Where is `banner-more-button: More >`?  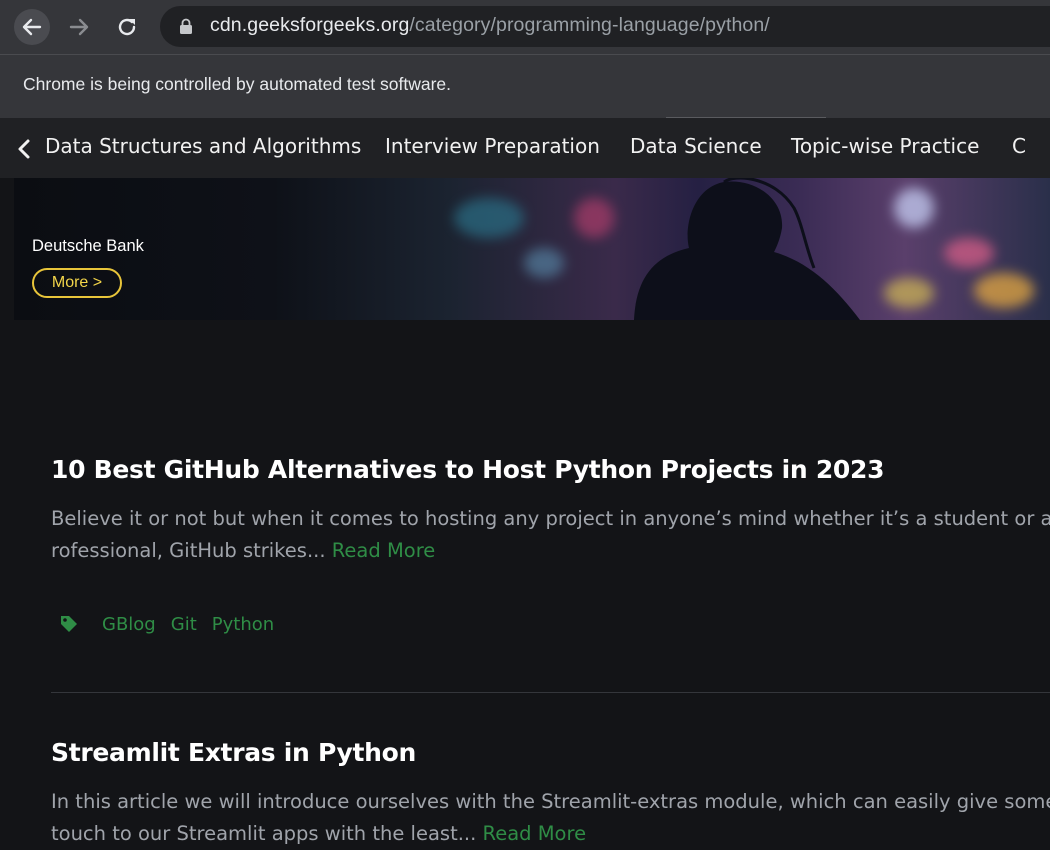 banner-more-button: More > is located at coordinates (77, 283).